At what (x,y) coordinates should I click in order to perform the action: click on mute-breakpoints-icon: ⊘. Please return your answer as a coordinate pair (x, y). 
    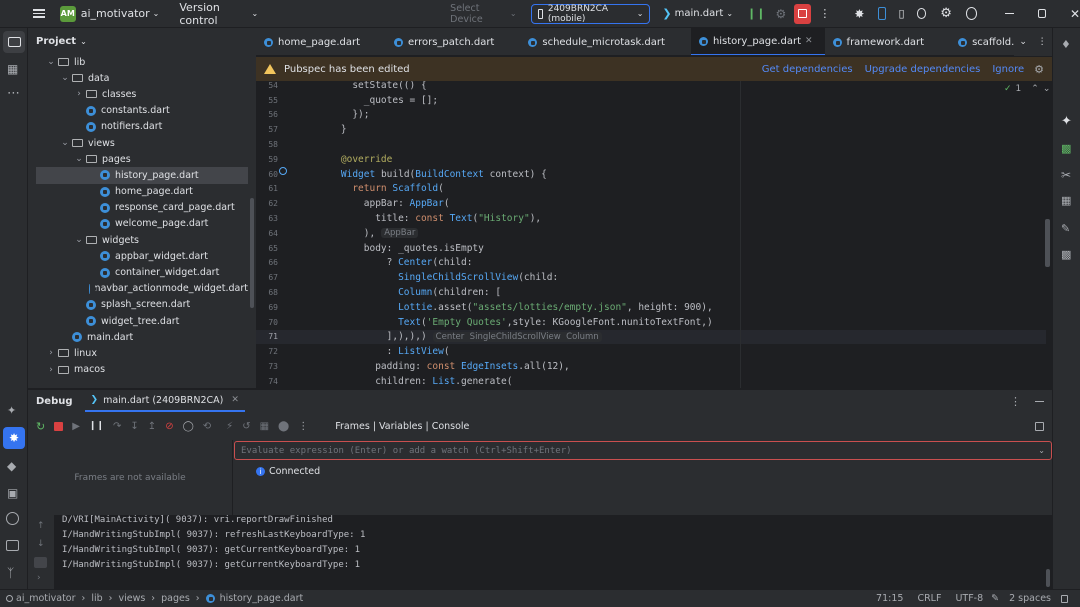
    Looking at the image, I should click on (169, 426).